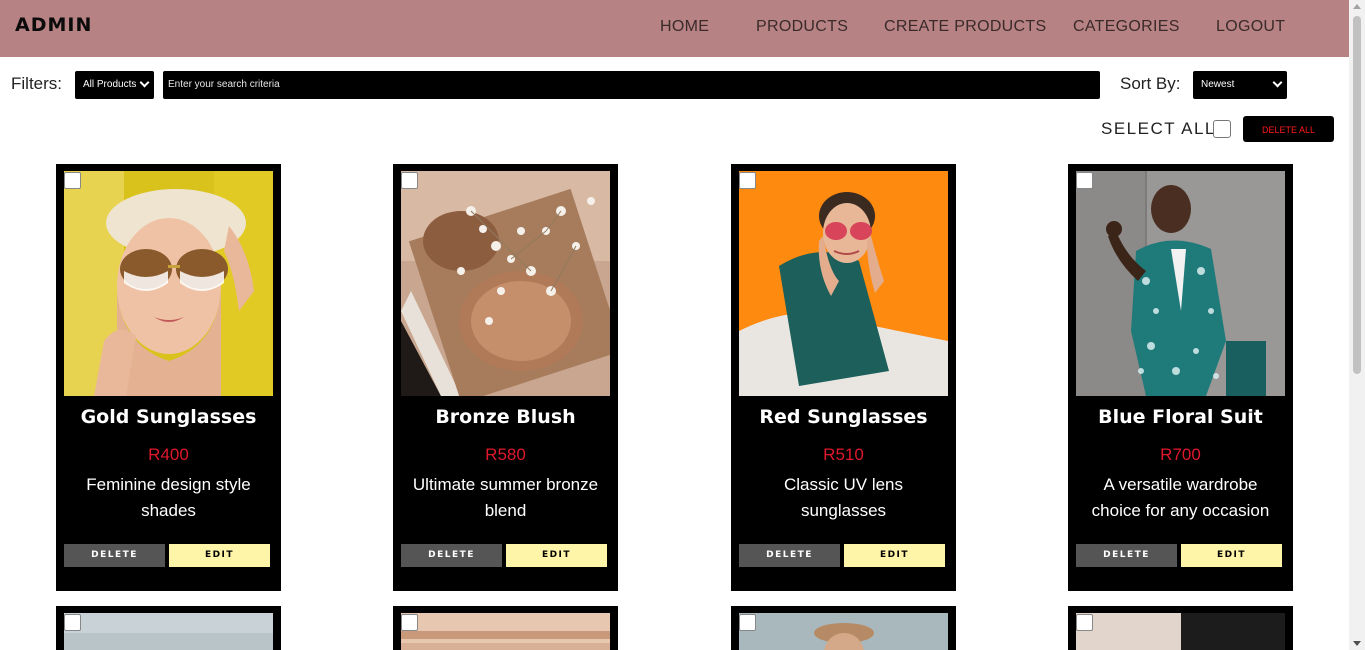  Describe the element at coordinates (36, 83) in the screenshot. I see `filters-label: Filters:` at that location.